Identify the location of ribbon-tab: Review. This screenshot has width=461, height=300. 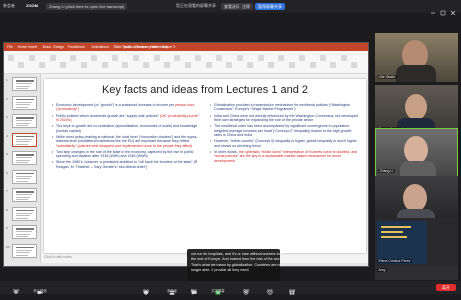
(141, 47).